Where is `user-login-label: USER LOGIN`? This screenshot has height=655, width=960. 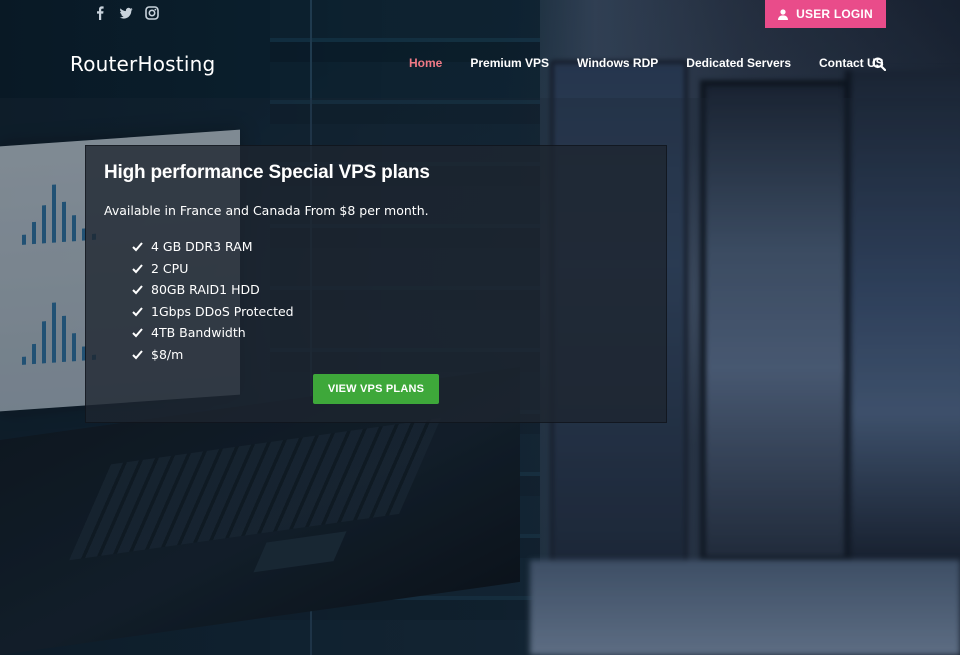 user-login-label: USER LOGIN is located at coordinates (834, 14).